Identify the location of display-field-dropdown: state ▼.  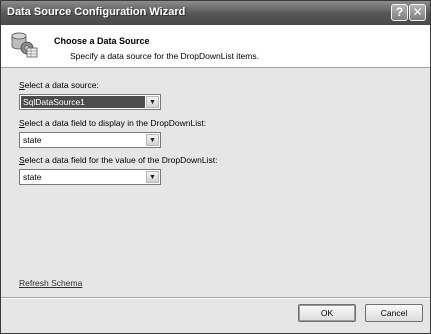
(90, 140).